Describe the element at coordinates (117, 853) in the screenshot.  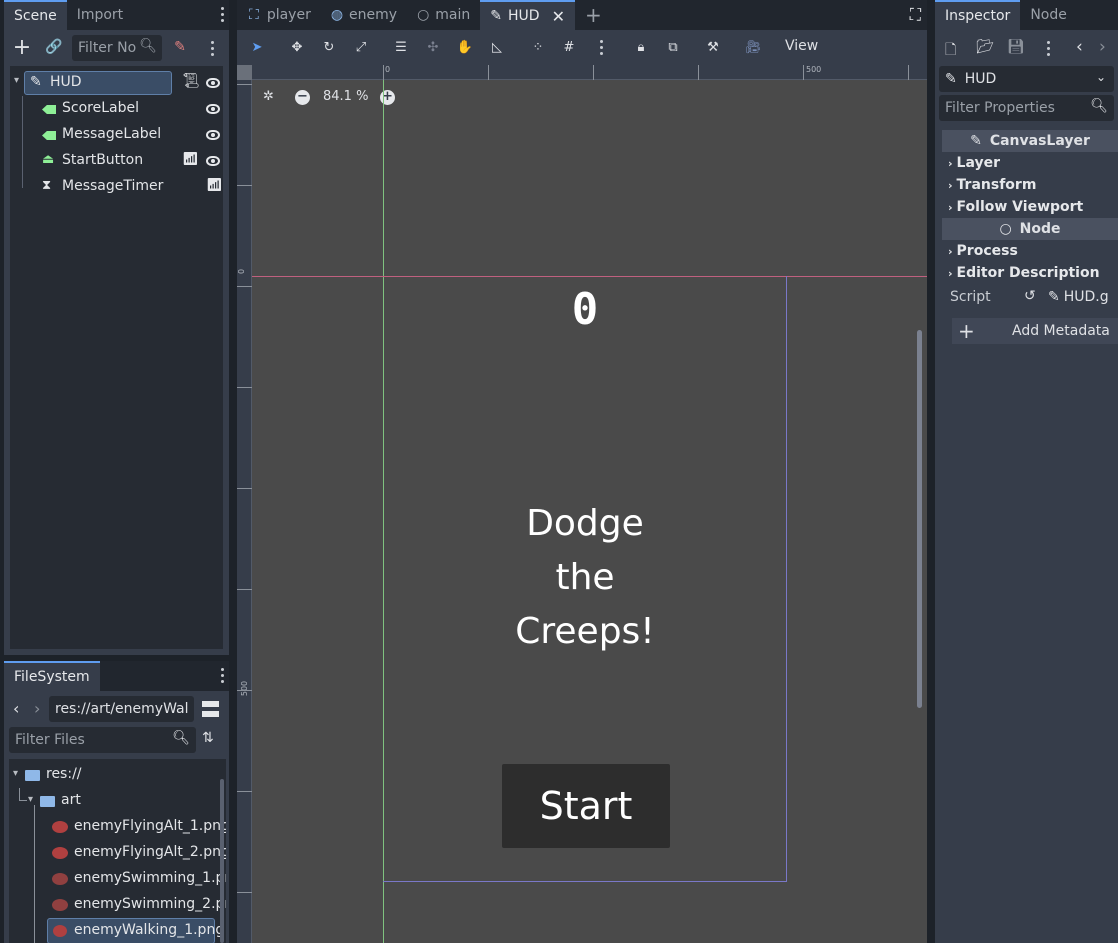
I see `file-item-png: enemyFlyingAlt_2.png` at that location.